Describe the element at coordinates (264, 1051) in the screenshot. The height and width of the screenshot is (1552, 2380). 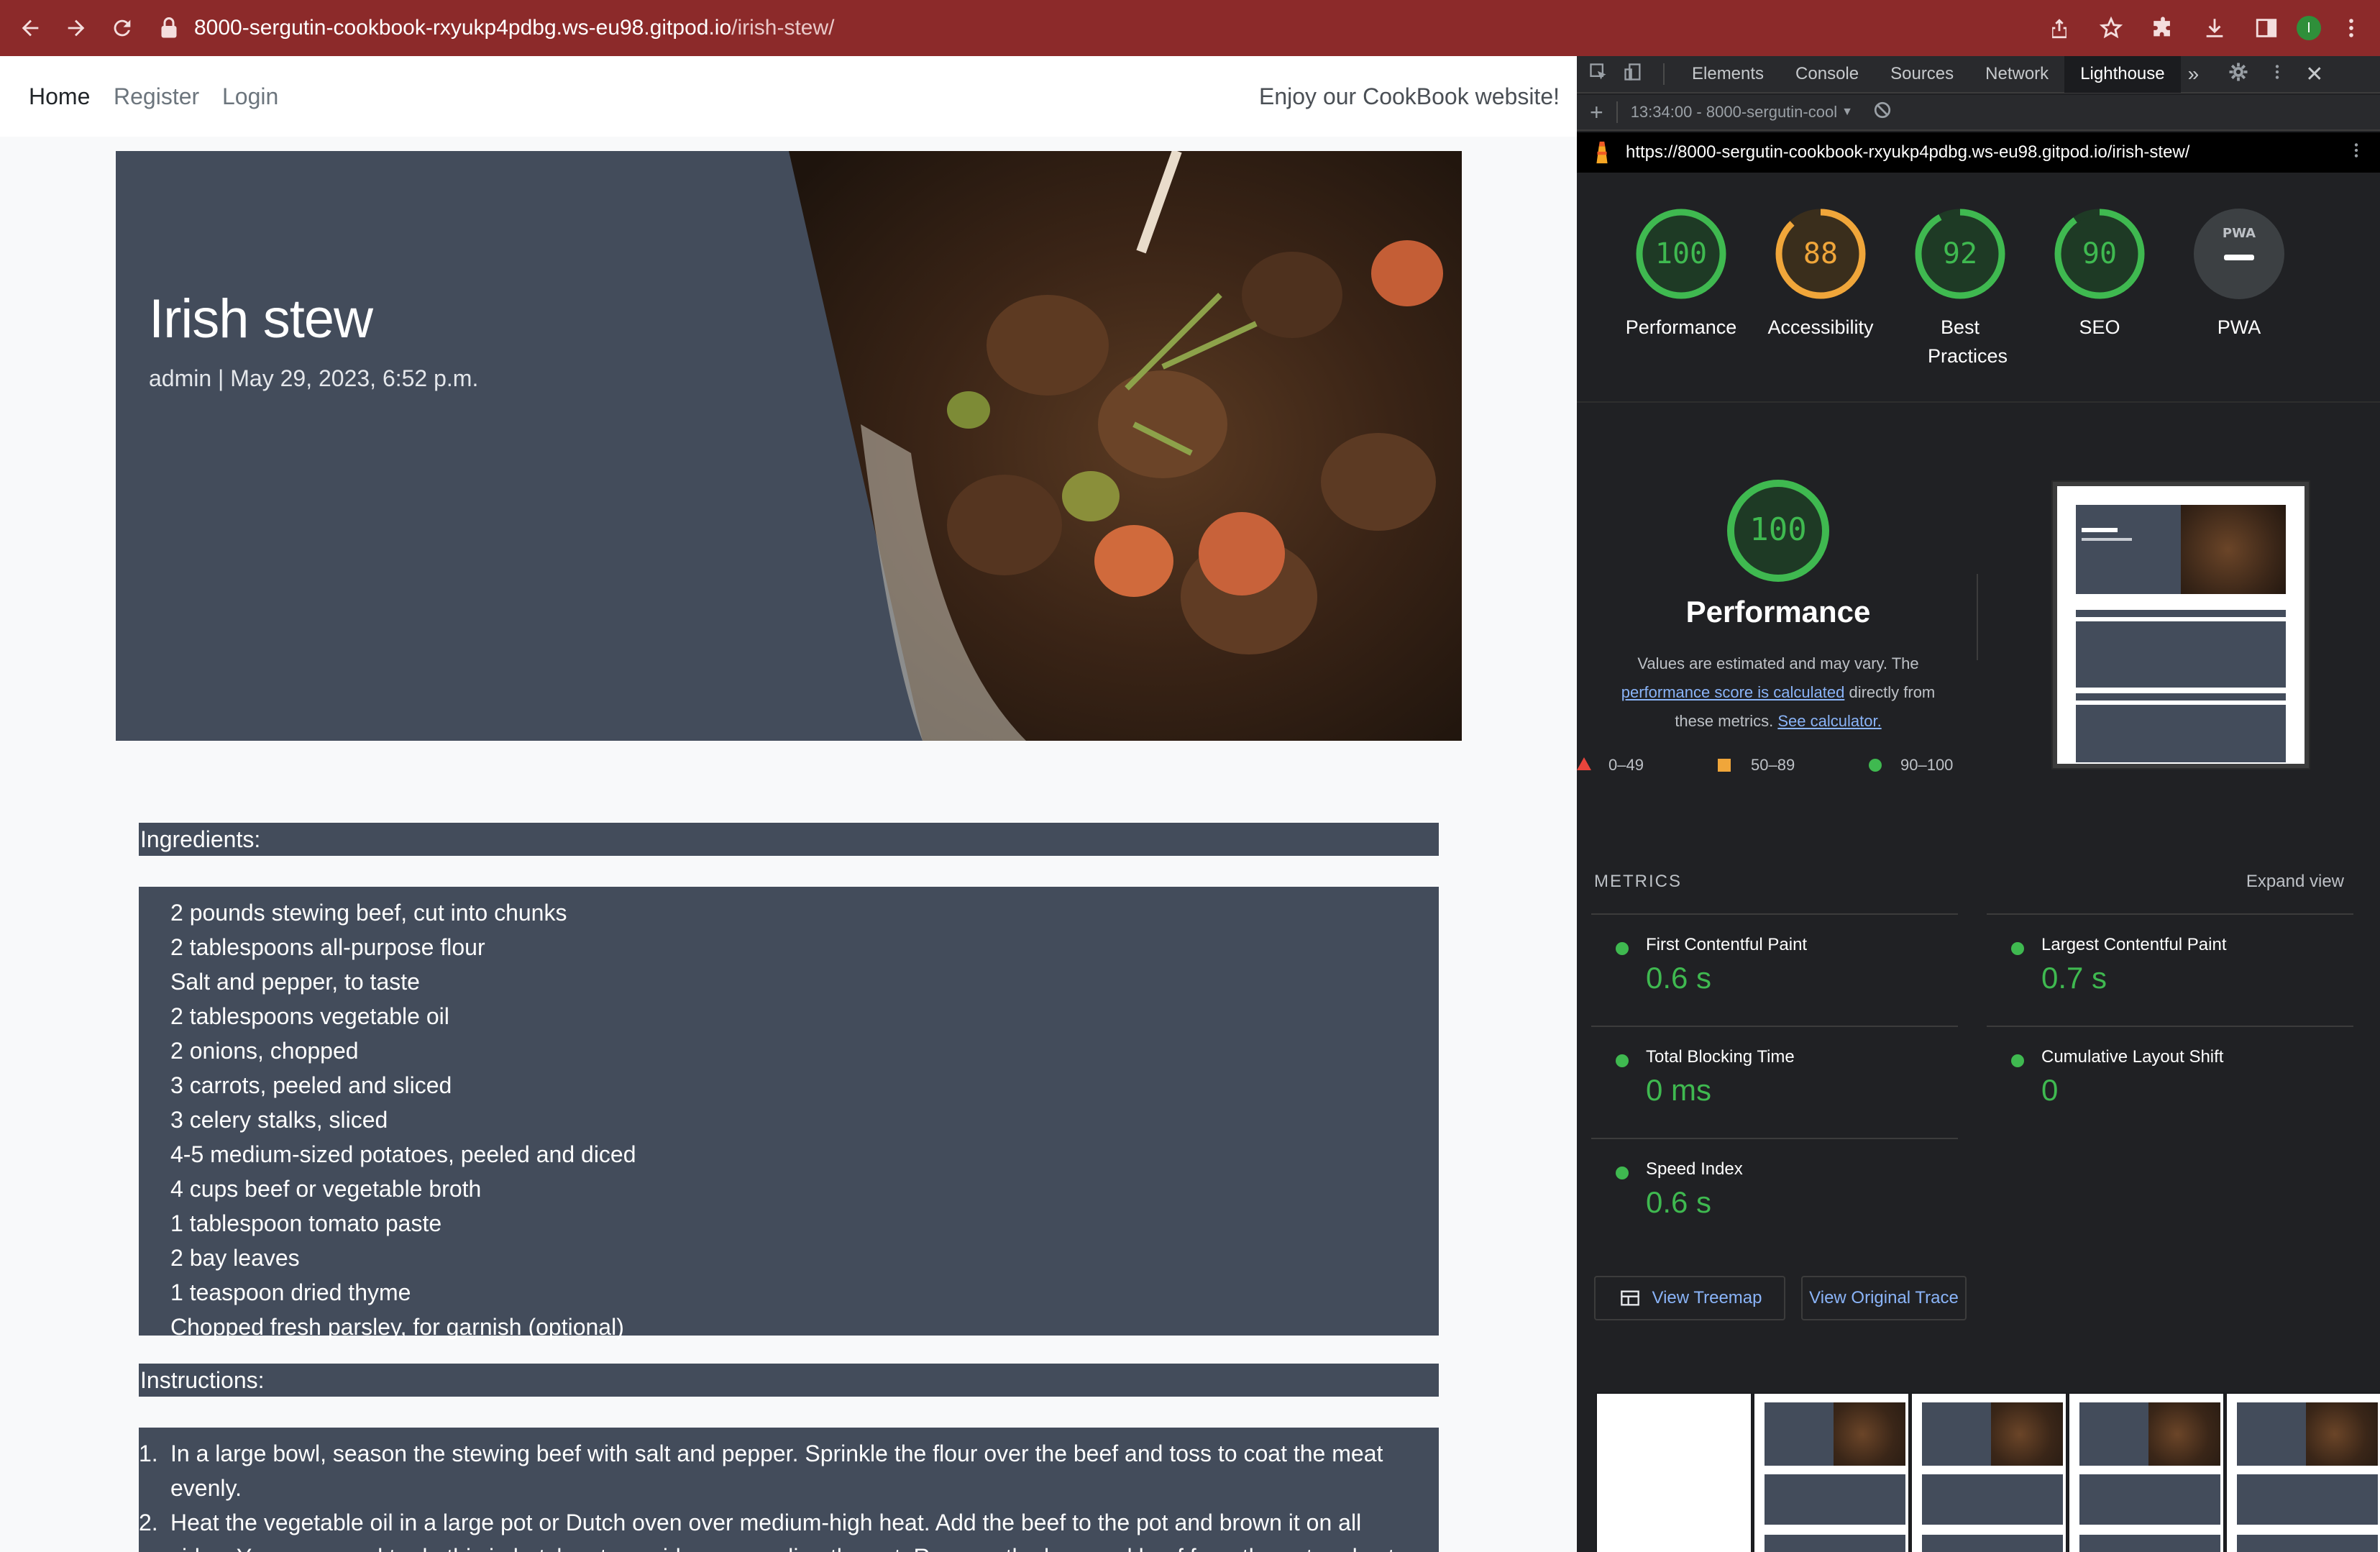
I see `ingredient-item: 2 onions, chopped` at that location.